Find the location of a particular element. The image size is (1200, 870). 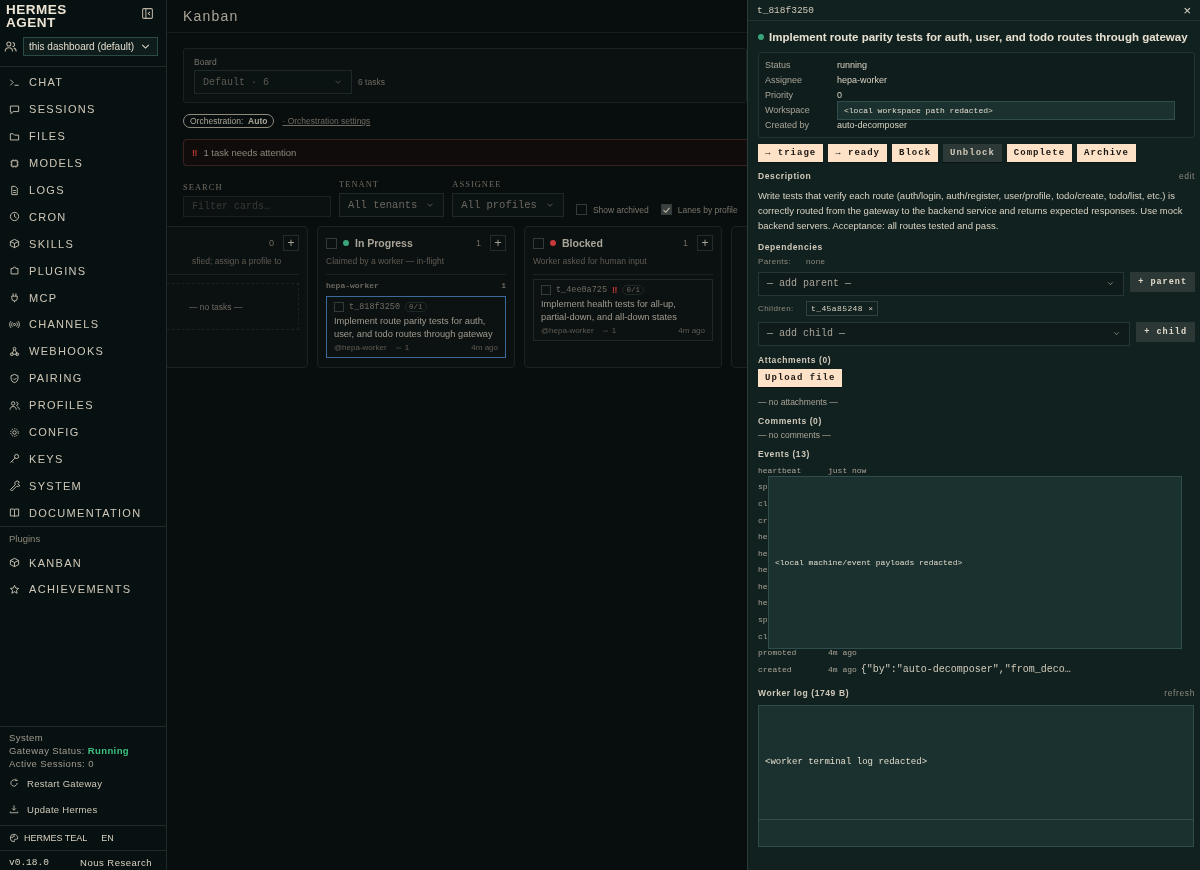

event-name: promoted is located at coordinates (778, 653).